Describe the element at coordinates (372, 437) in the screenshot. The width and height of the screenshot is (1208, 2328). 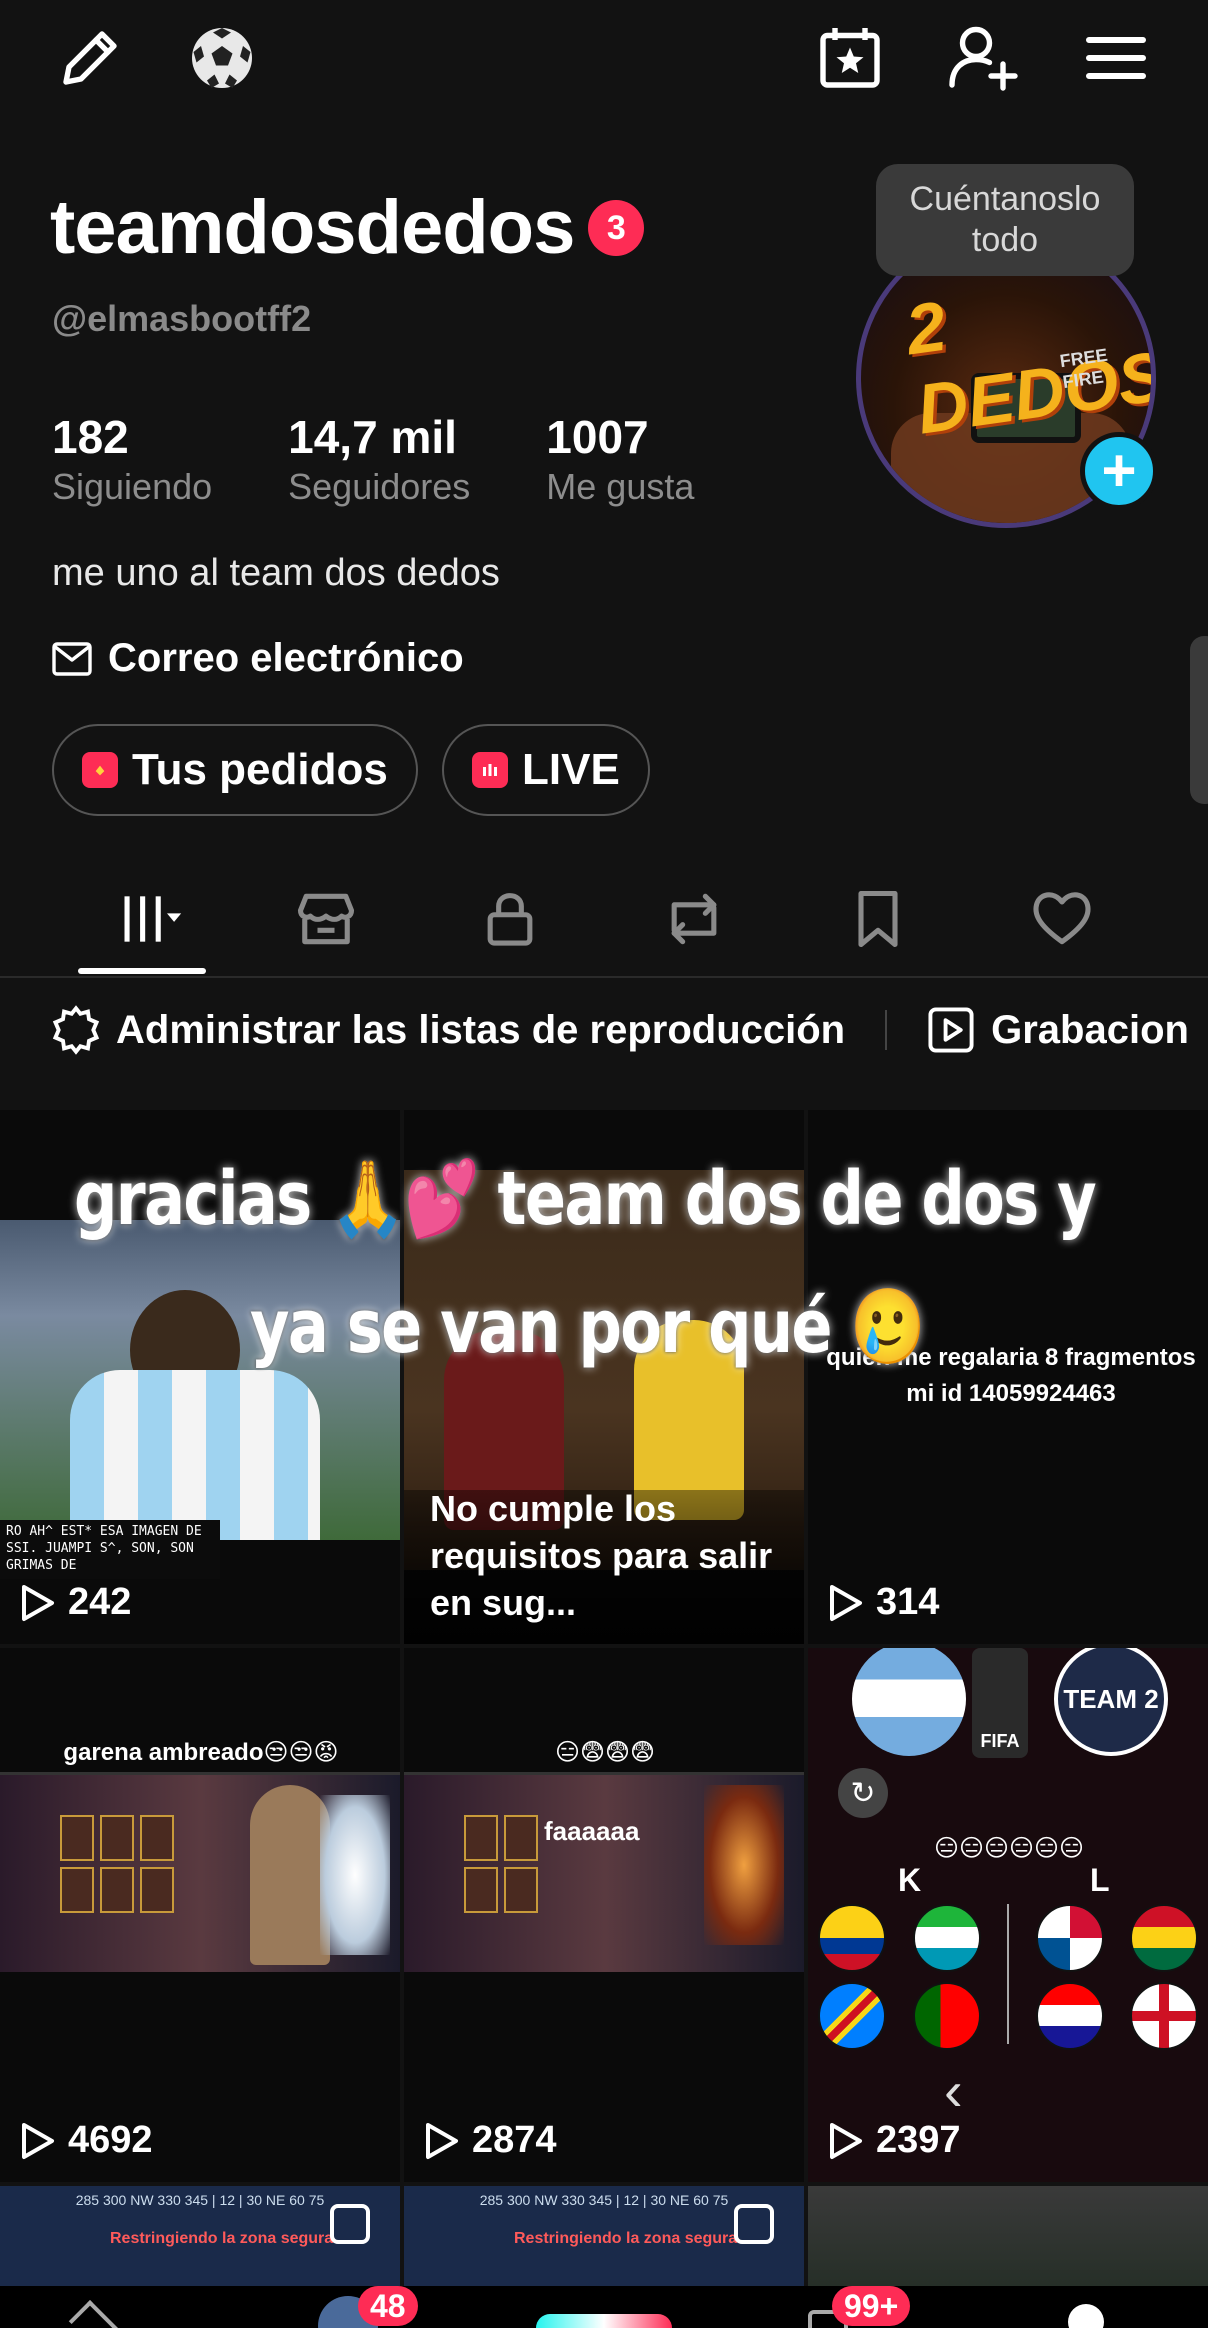
I see `stat-value: 14,7 mil` at that location.